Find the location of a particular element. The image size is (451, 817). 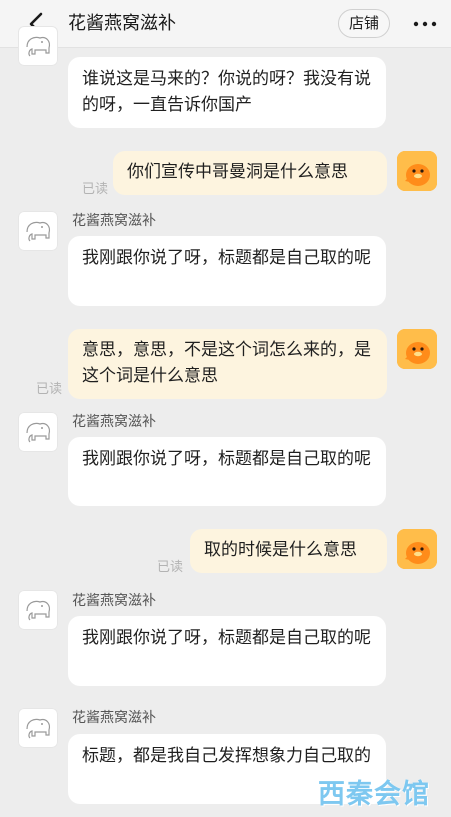

more-dots-icon is located at coordinates (425, 24).